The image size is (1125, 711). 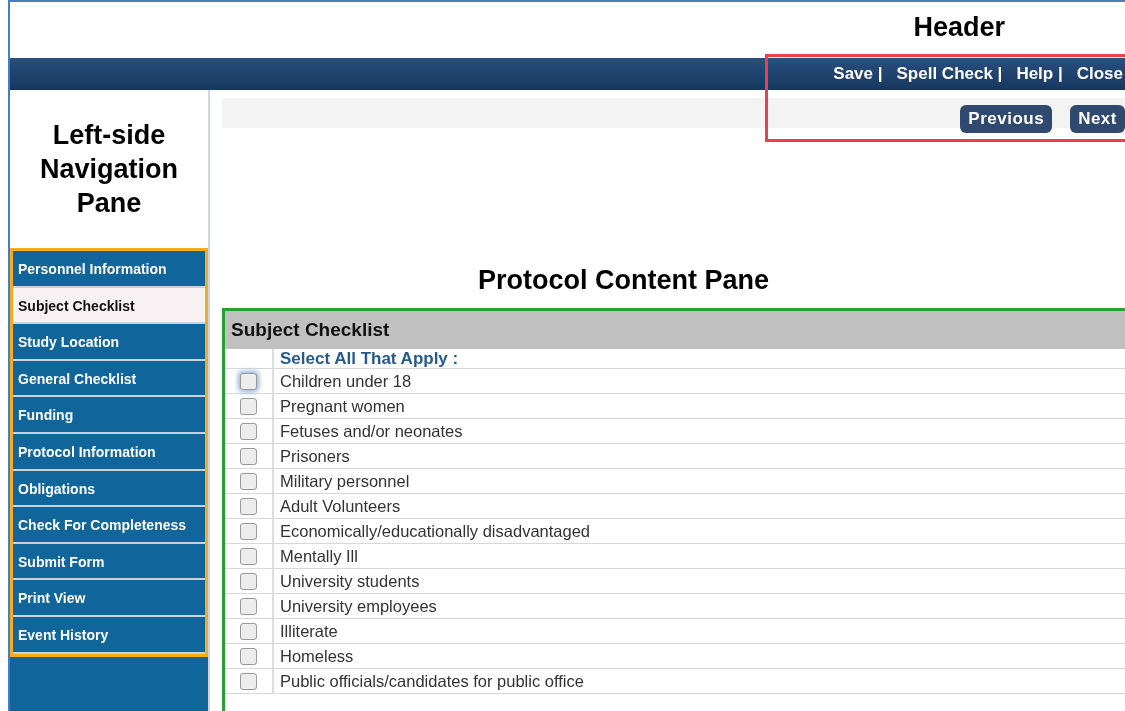 I want to click on sidebar-item: Study Location, so click(x=109, y=342).